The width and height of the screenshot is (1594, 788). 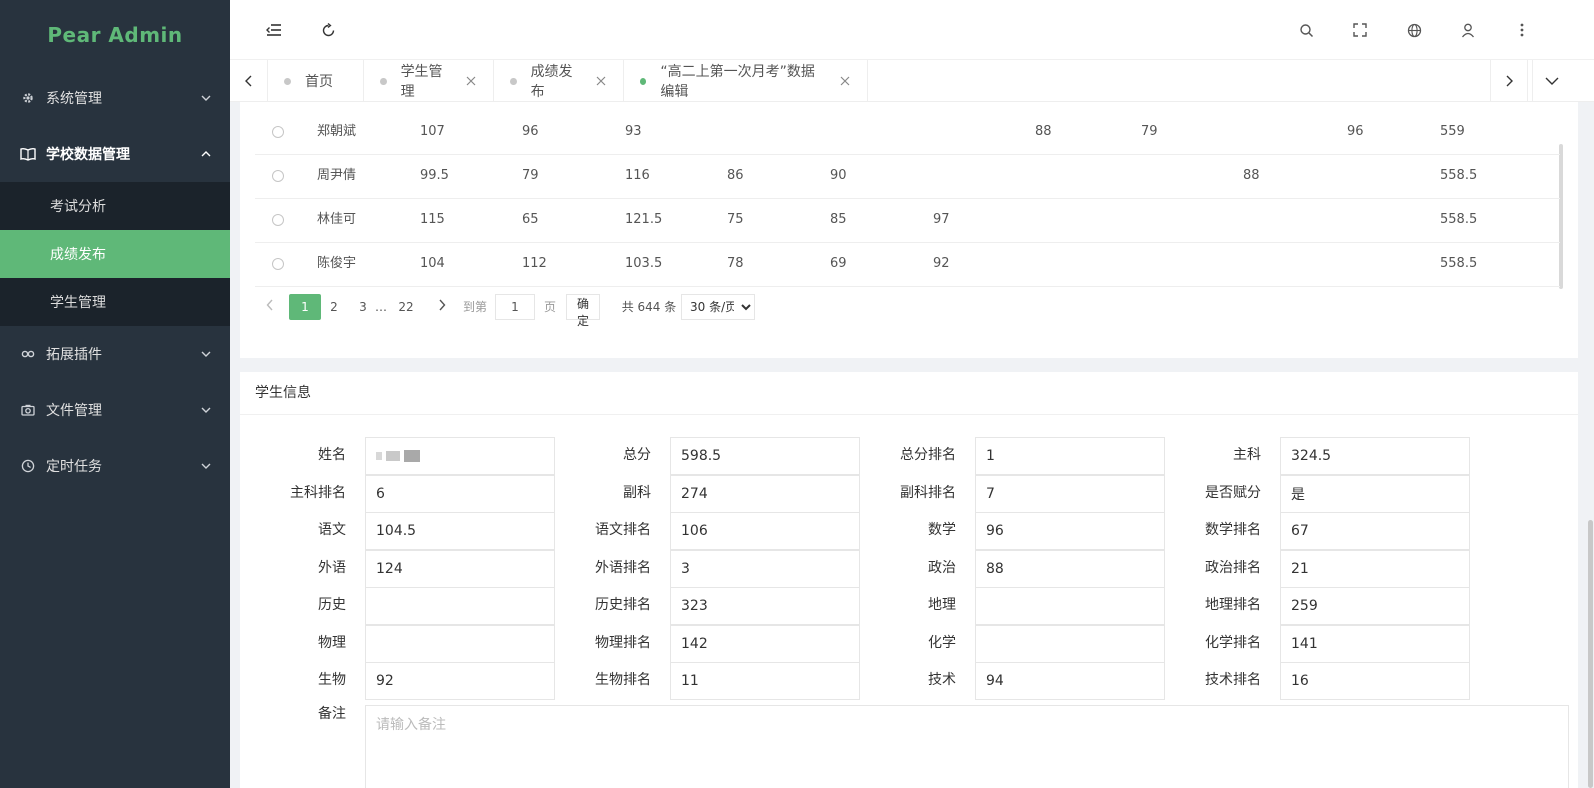 What do you see at coordinates (363, 307) in the screenshot?
I see `page-3-button: 3` at bounding box center [363, 307].